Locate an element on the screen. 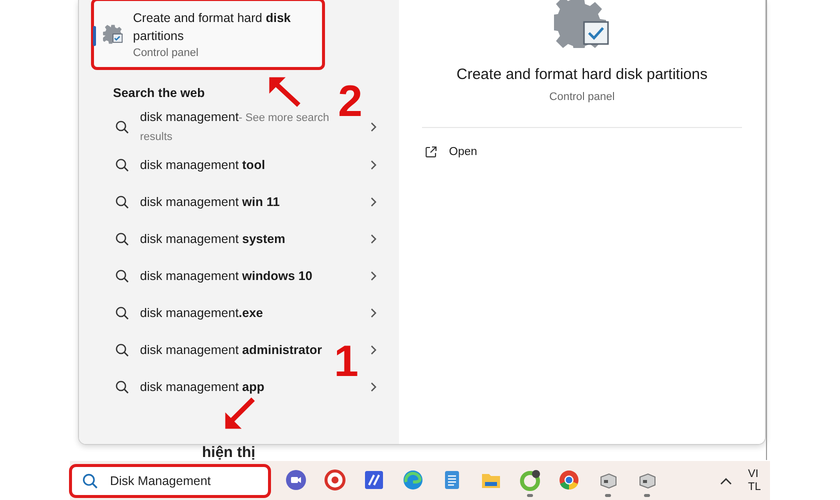  web-result-link: disk management system is located at coordinates (249, 239).